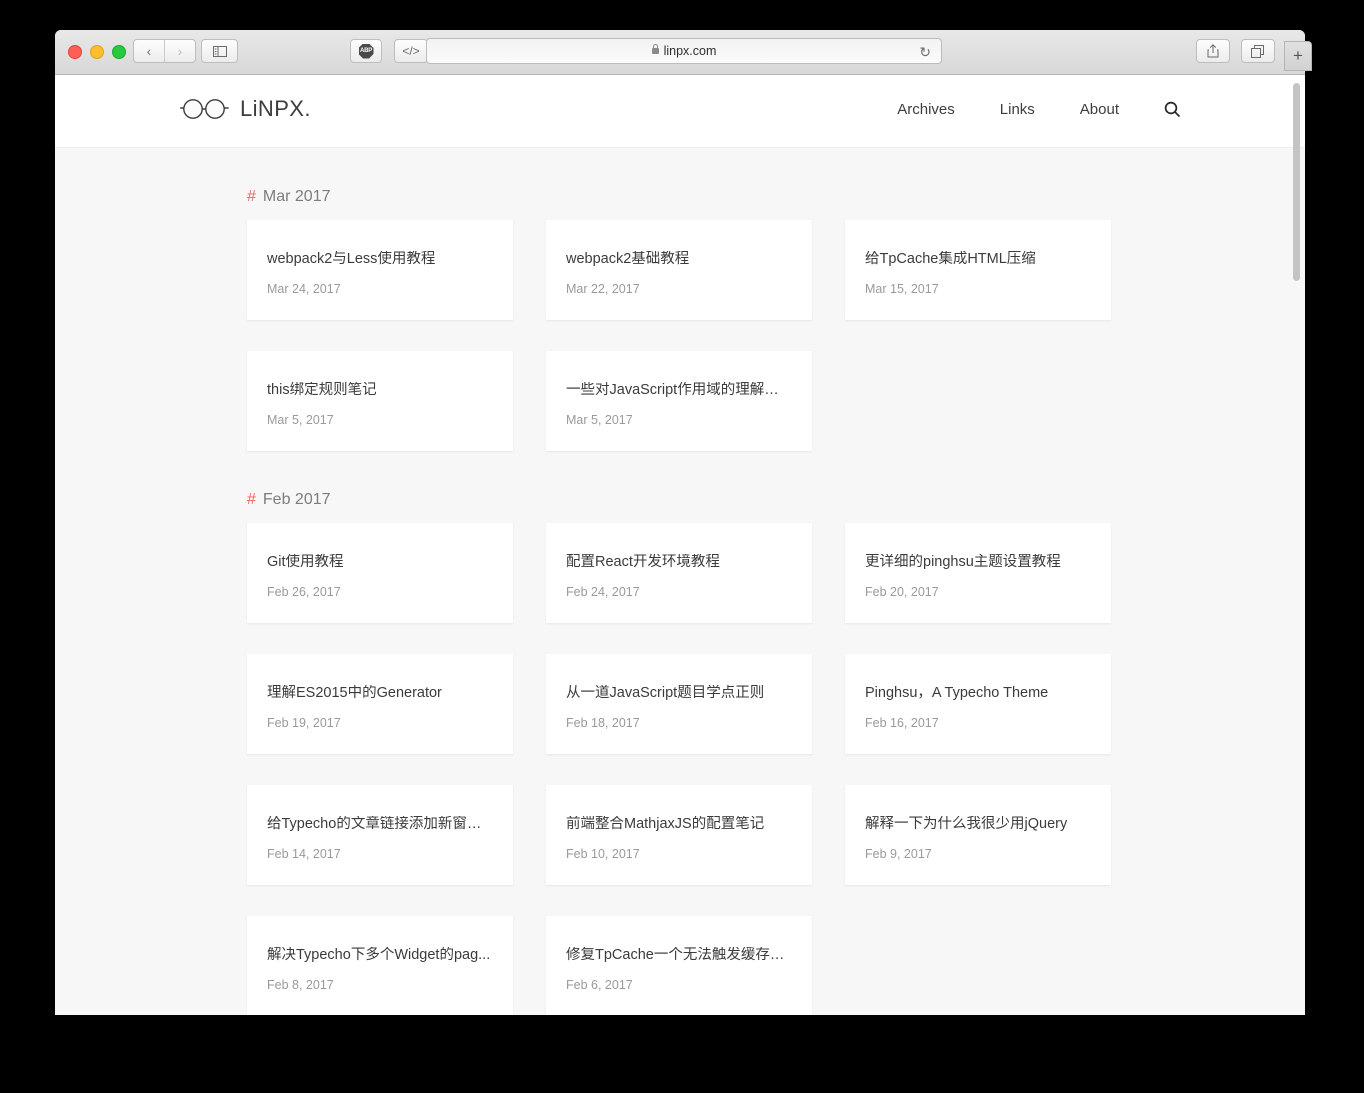  What do you see at coordinates (680, 197) in the screenshot?
I see `section-heading-mar-2017: # Mar 2017` at bounding box center [680, 197].